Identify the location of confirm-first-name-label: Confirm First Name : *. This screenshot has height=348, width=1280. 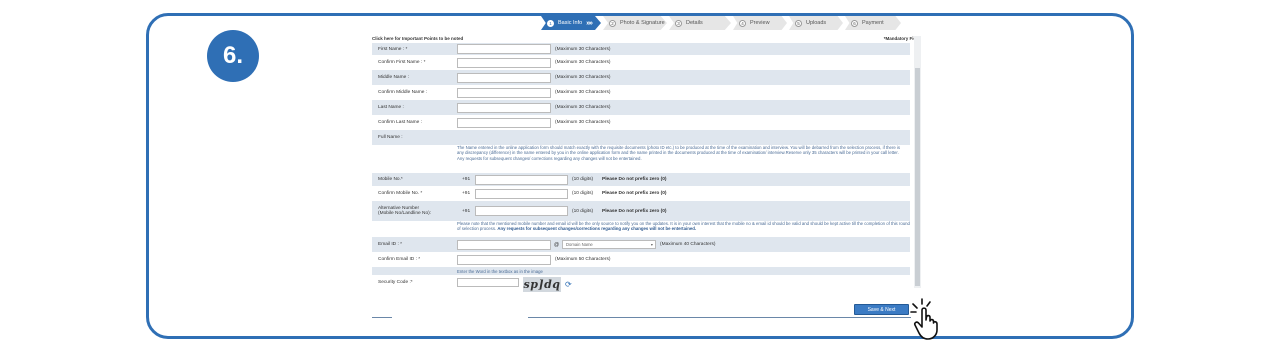
(402, 62).